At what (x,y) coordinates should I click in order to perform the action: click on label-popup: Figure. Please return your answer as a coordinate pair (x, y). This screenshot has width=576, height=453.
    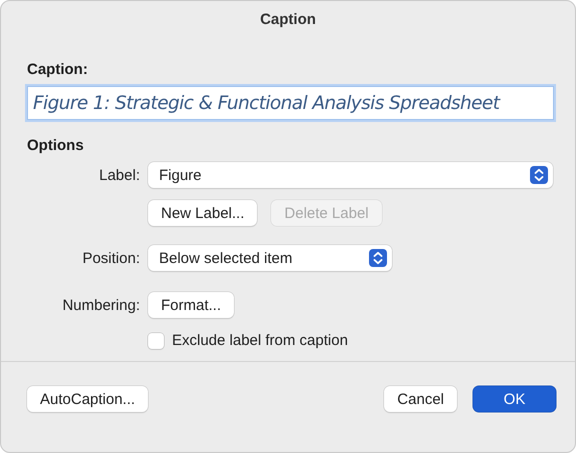
    Looking at the image, I should click on (350, 175).